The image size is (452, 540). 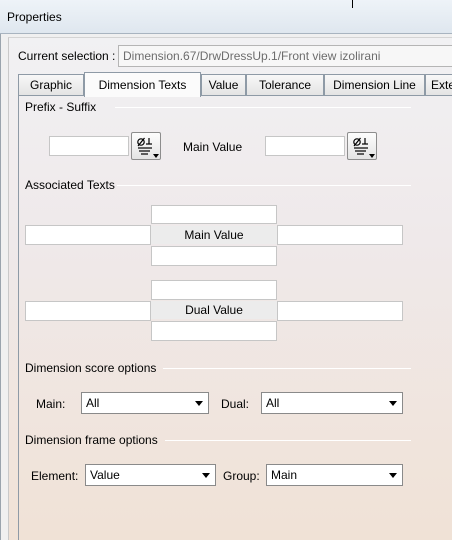 What do you see at coordinates (145, 403) in the screenshot?
I see `score-main-combo: All` at bounding box center [145, 403].